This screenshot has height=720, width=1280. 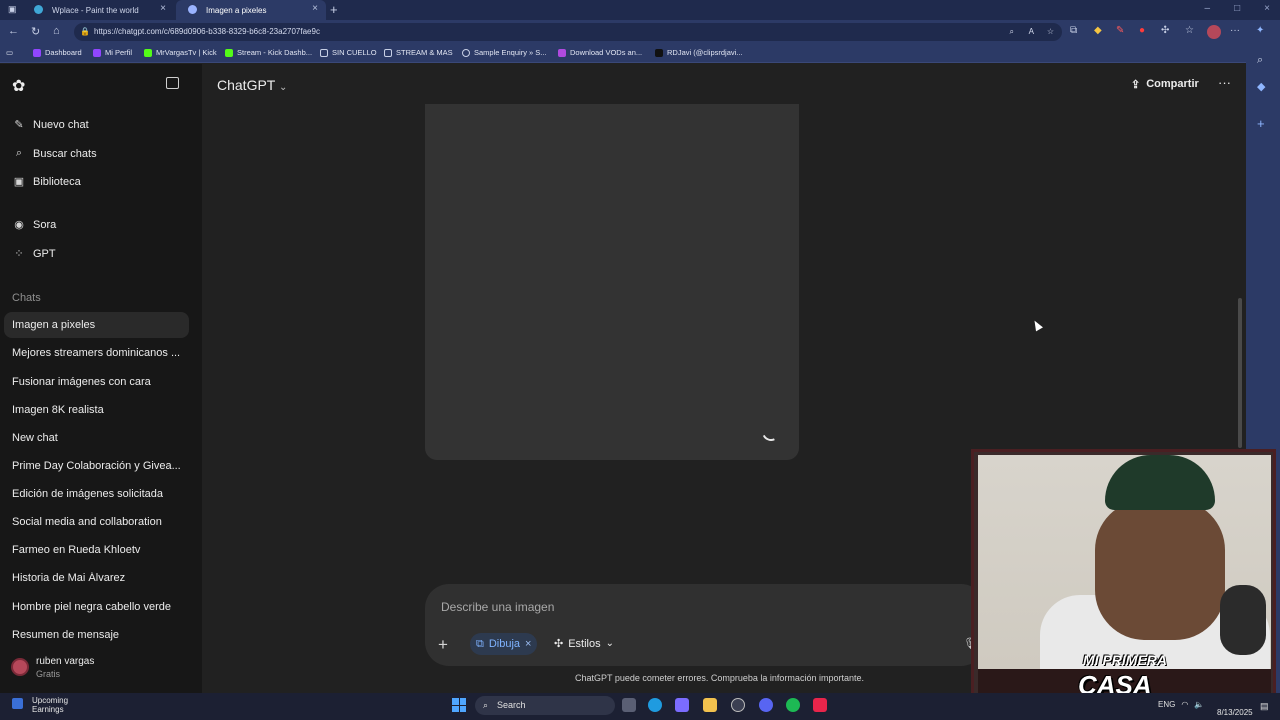 I want to click on reload-icon: ↻, so click(x=35, y=31).